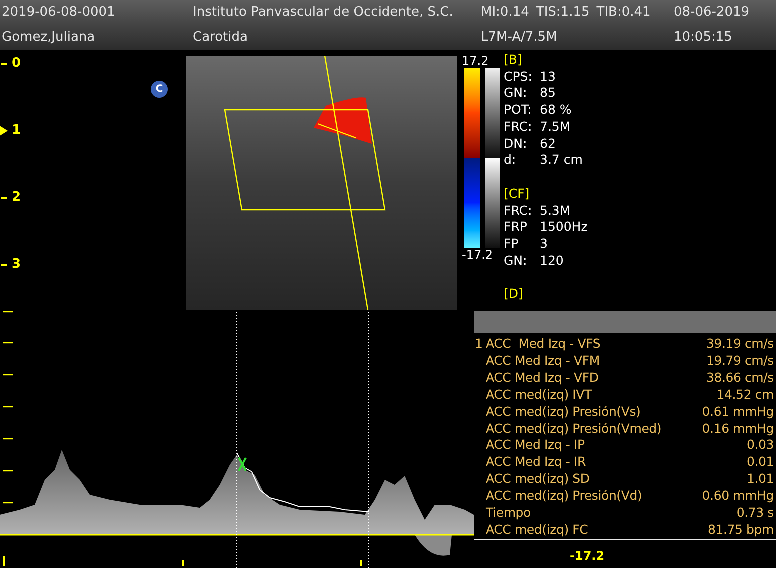  Describe the element at coordinates (539, 395) in the screenshot. I see `measurement-label: ACC med(izq) IVT` at that location.